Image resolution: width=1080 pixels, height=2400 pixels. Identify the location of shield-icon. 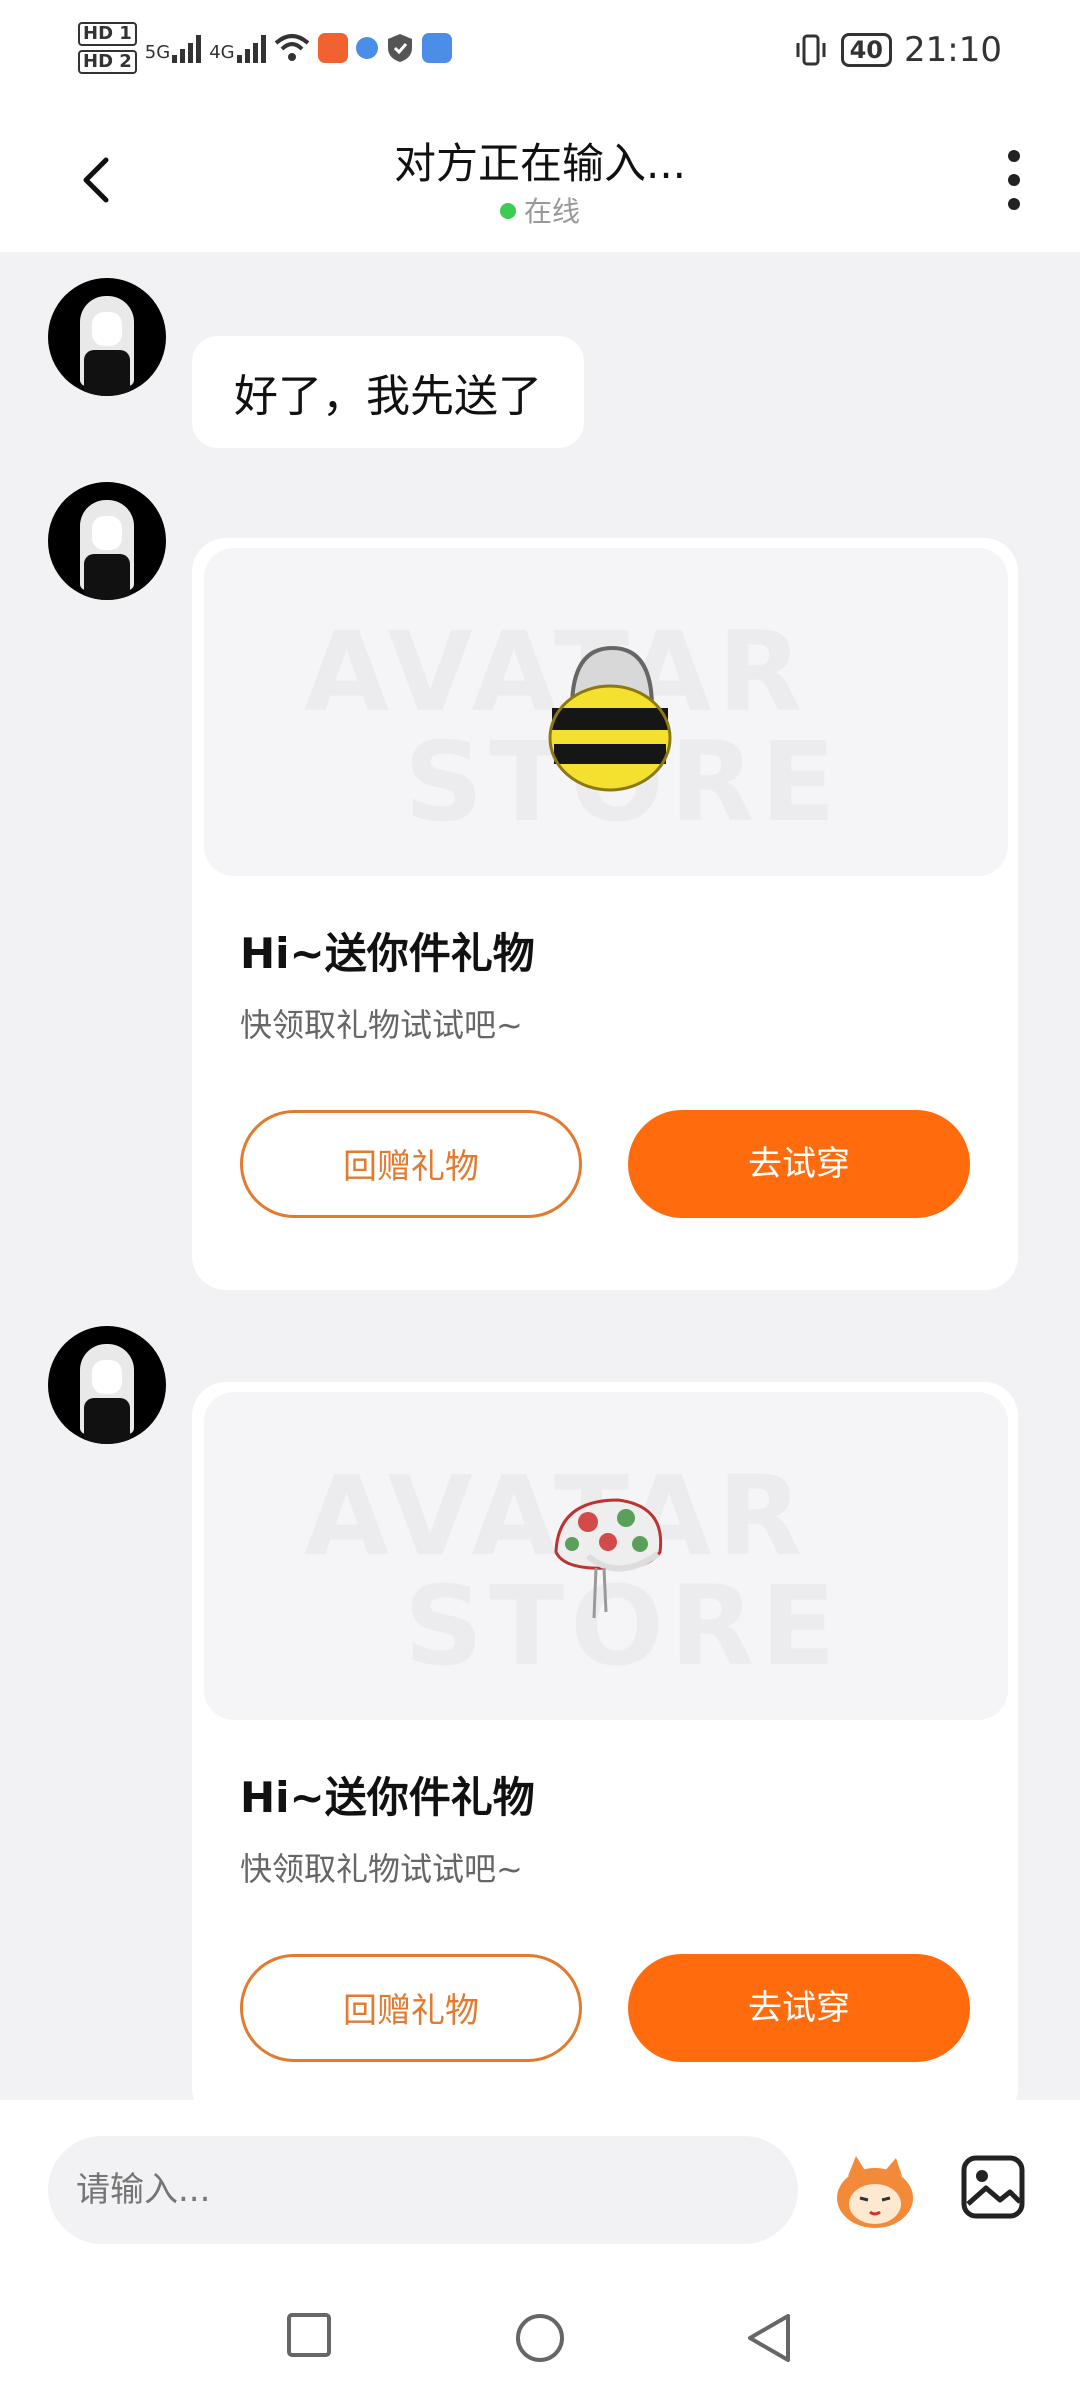
(399, 48).